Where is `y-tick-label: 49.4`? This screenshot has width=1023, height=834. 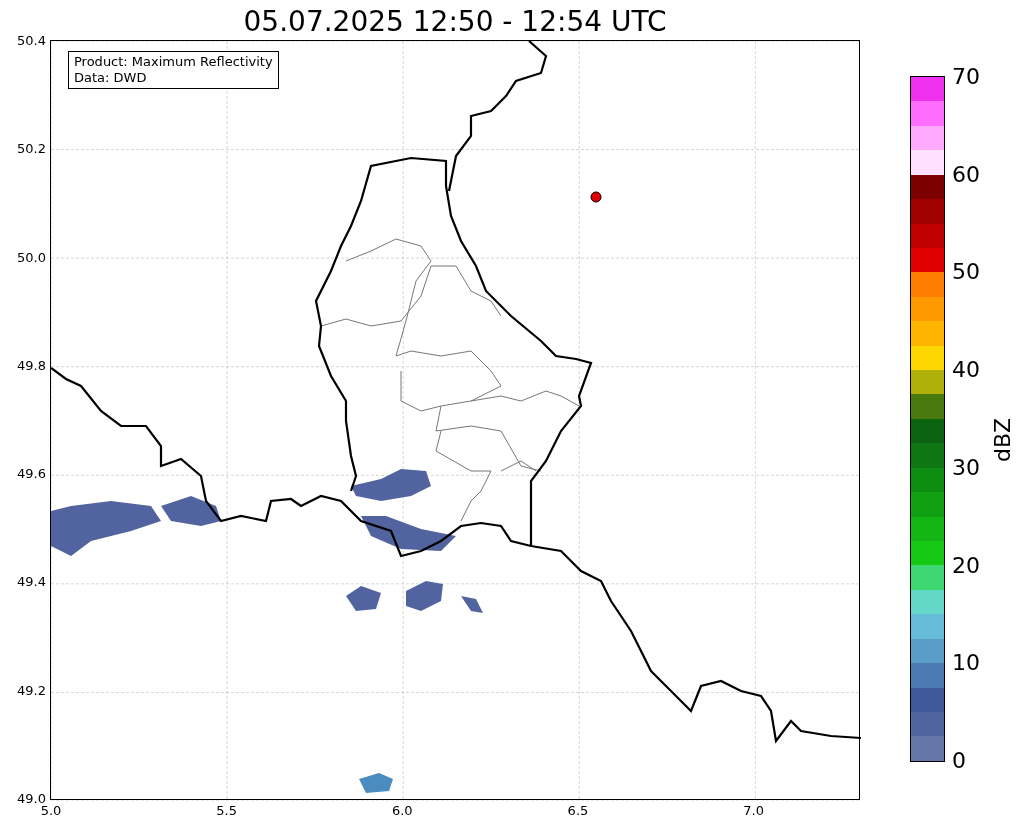
y-tick-label: 49.4 is located at coordinates (31, 582).